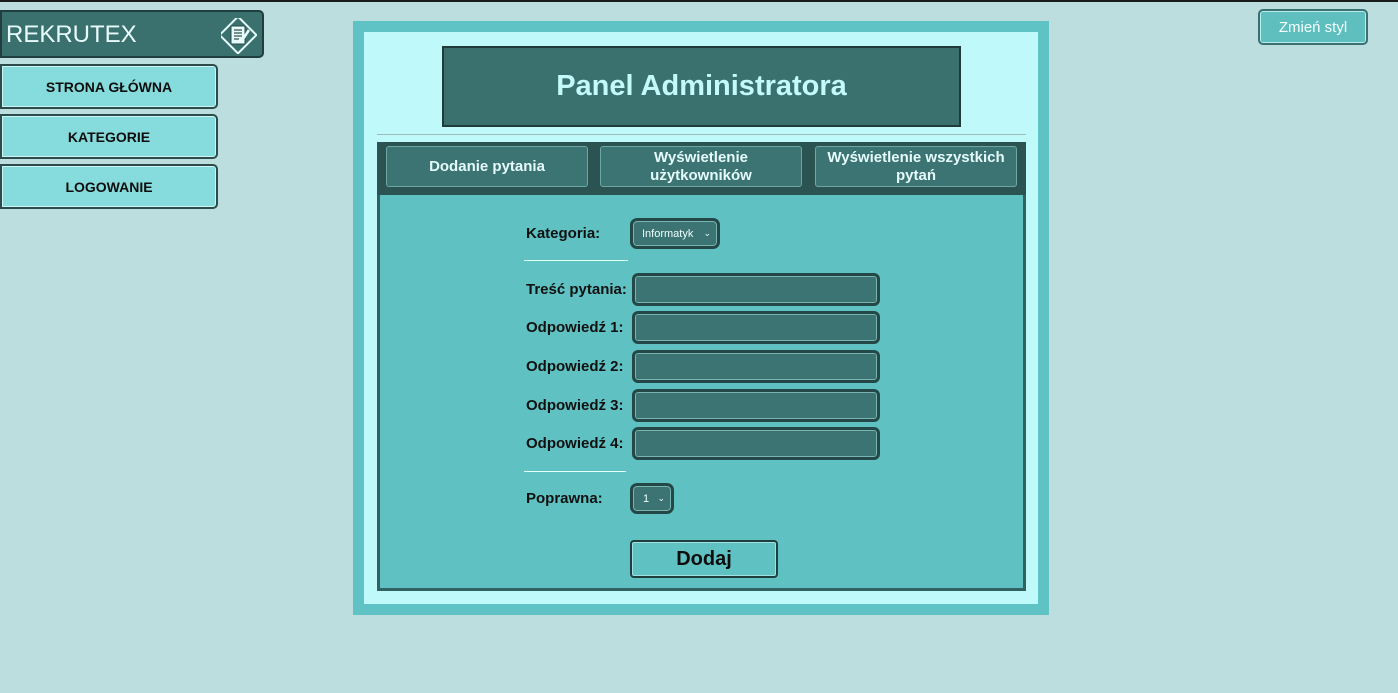 The image size is (1398, 693). What do you see at coordinates (564, 498) in the screenshot?
I see `correct-label: Poprawna:` at bounding box center [564, 498].